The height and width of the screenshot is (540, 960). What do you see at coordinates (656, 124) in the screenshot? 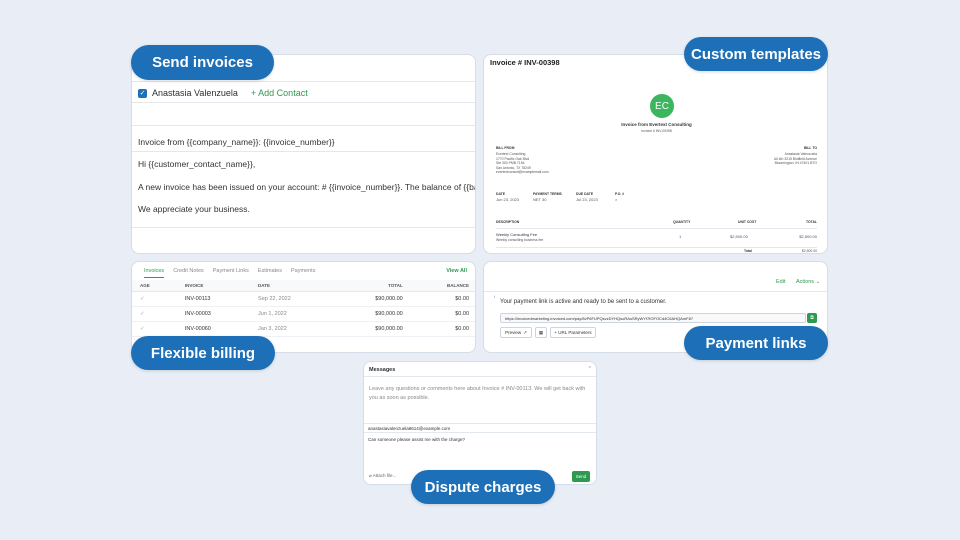
I see `invoice-heading: Invoice from Evertext Consulting` at bounding box center [656, 124].